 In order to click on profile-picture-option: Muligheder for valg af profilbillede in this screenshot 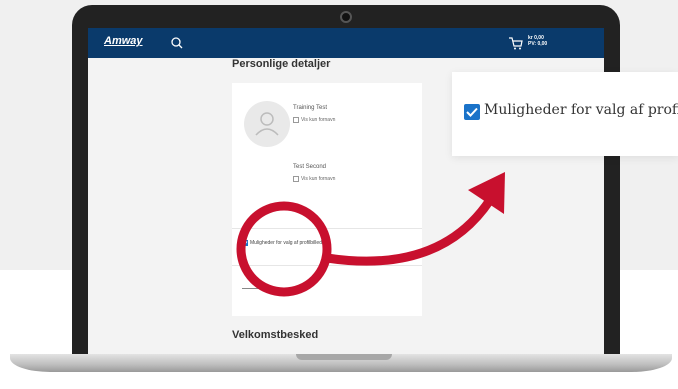, I will do `click(283, 243)`.